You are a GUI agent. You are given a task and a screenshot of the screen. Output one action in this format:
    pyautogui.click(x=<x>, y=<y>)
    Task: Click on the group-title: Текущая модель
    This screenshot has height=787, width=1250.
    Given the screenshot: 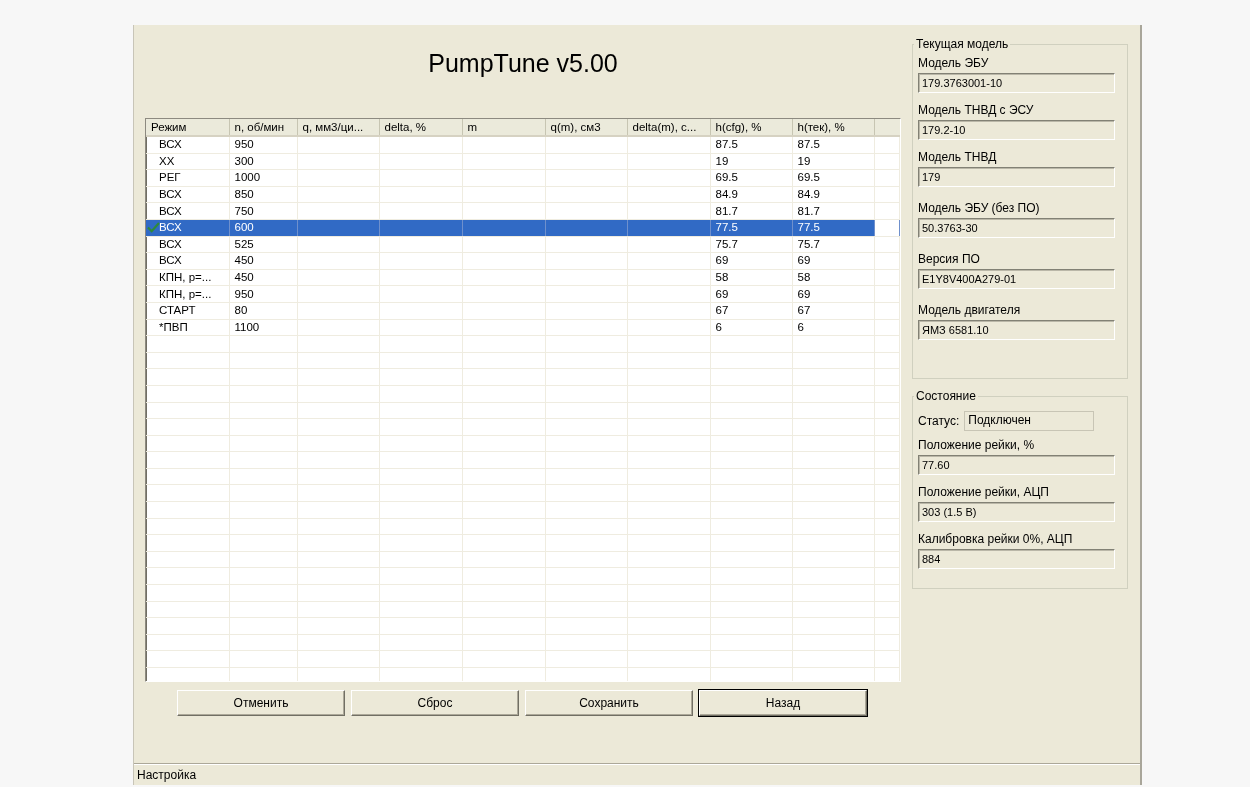 What is the action you would take?
    pyautogui.click(x=962, y=44)
    